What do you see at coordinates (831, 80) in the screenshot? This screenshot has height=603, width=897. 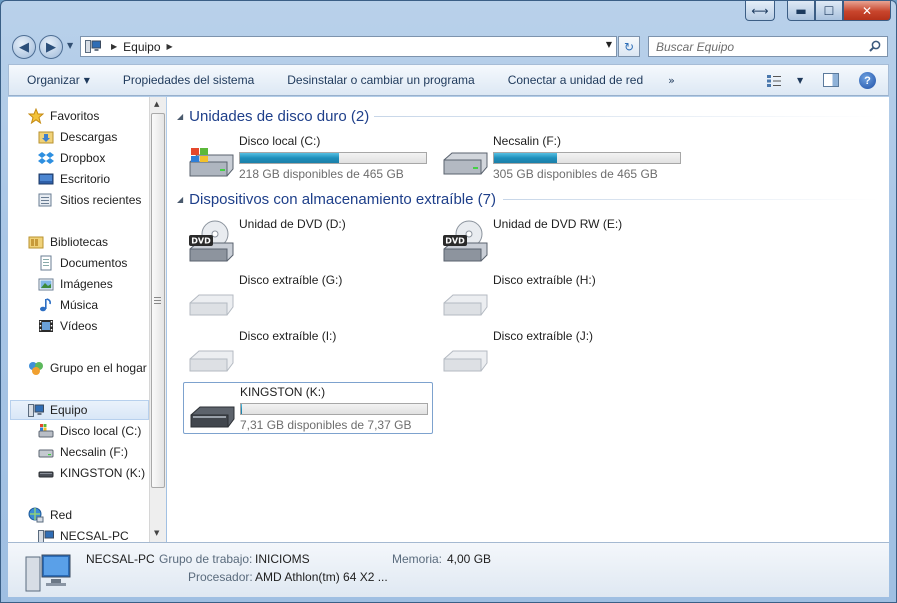 I see `preview-pane-button` at bounding box center [831, 80].